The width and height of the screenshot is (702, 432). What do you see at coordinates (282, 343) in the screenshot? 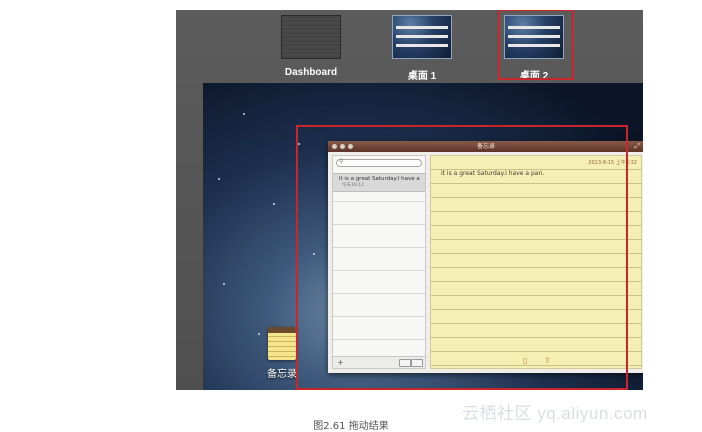
I see `notes-app-icon` at bounding box center [282, 343].